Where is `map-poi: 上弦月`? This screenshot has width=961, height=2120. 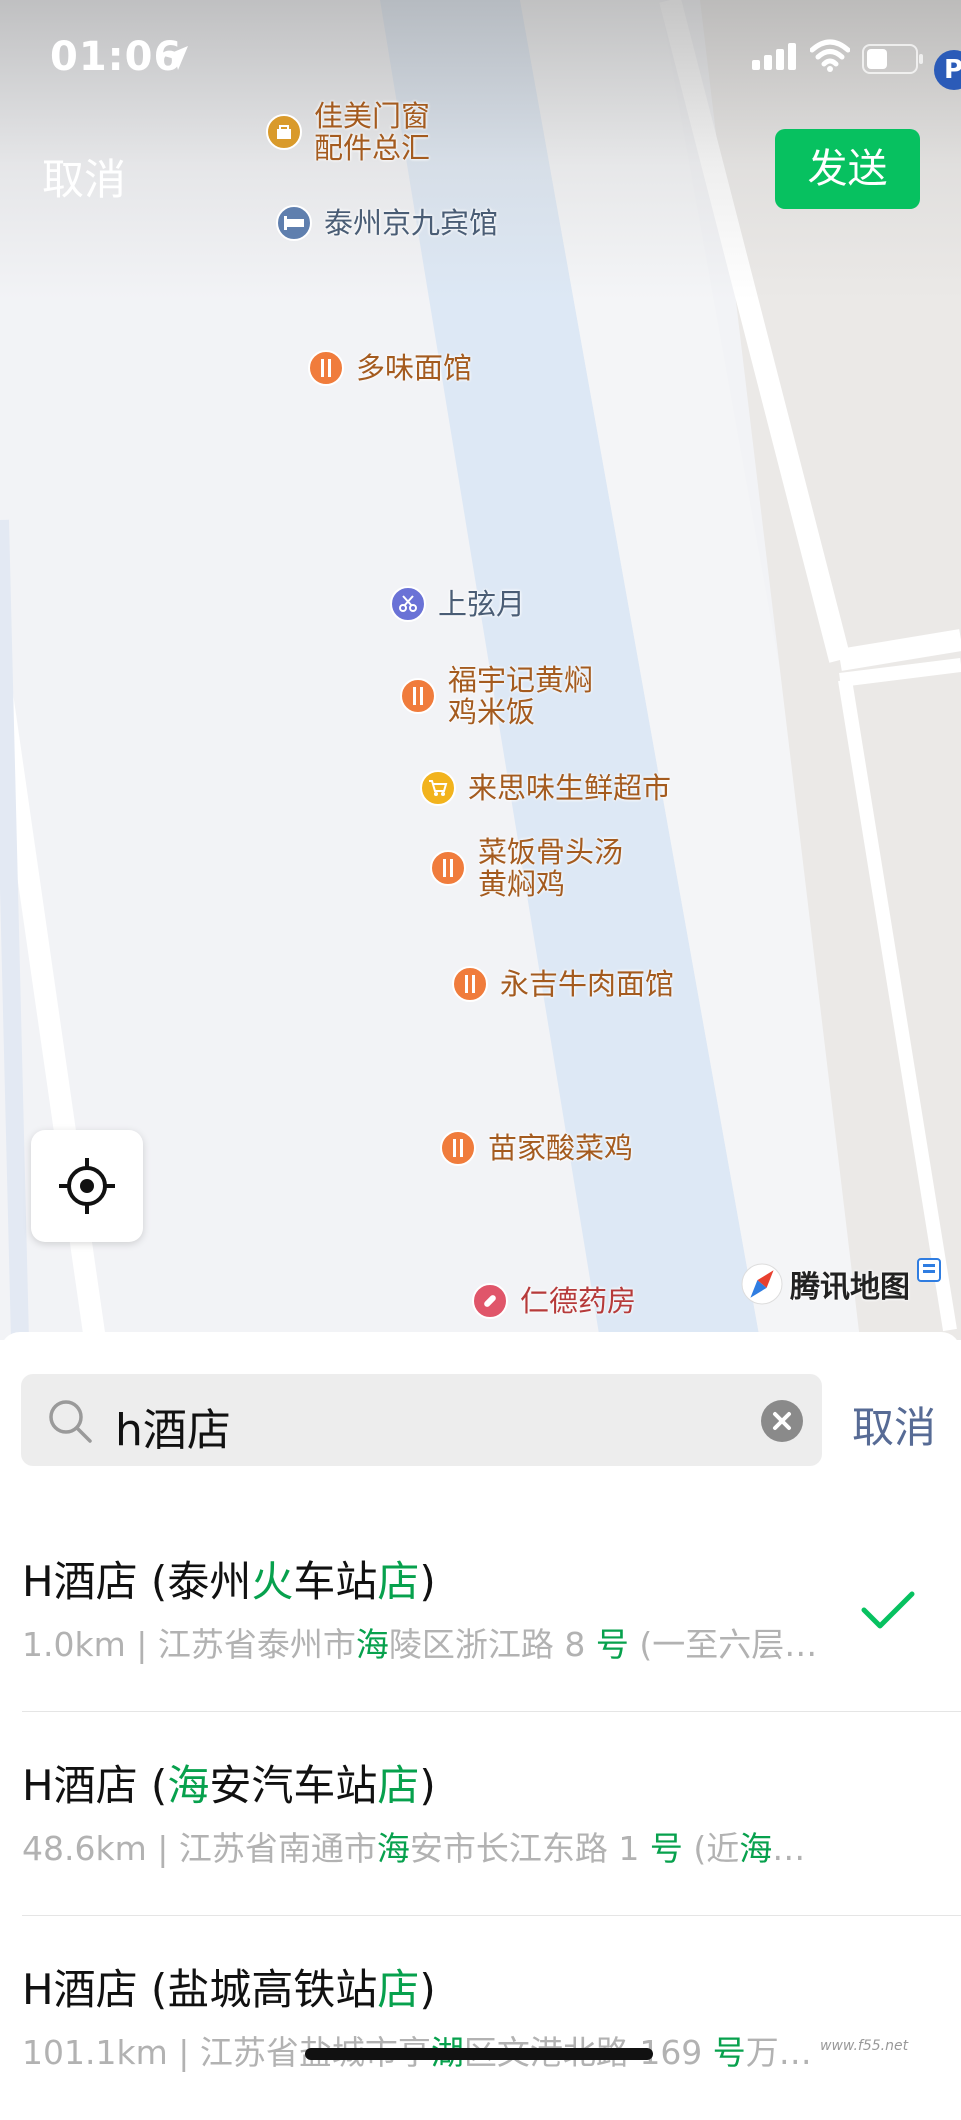
map-poi: 上弦月 is located at coordinates (457, 604).